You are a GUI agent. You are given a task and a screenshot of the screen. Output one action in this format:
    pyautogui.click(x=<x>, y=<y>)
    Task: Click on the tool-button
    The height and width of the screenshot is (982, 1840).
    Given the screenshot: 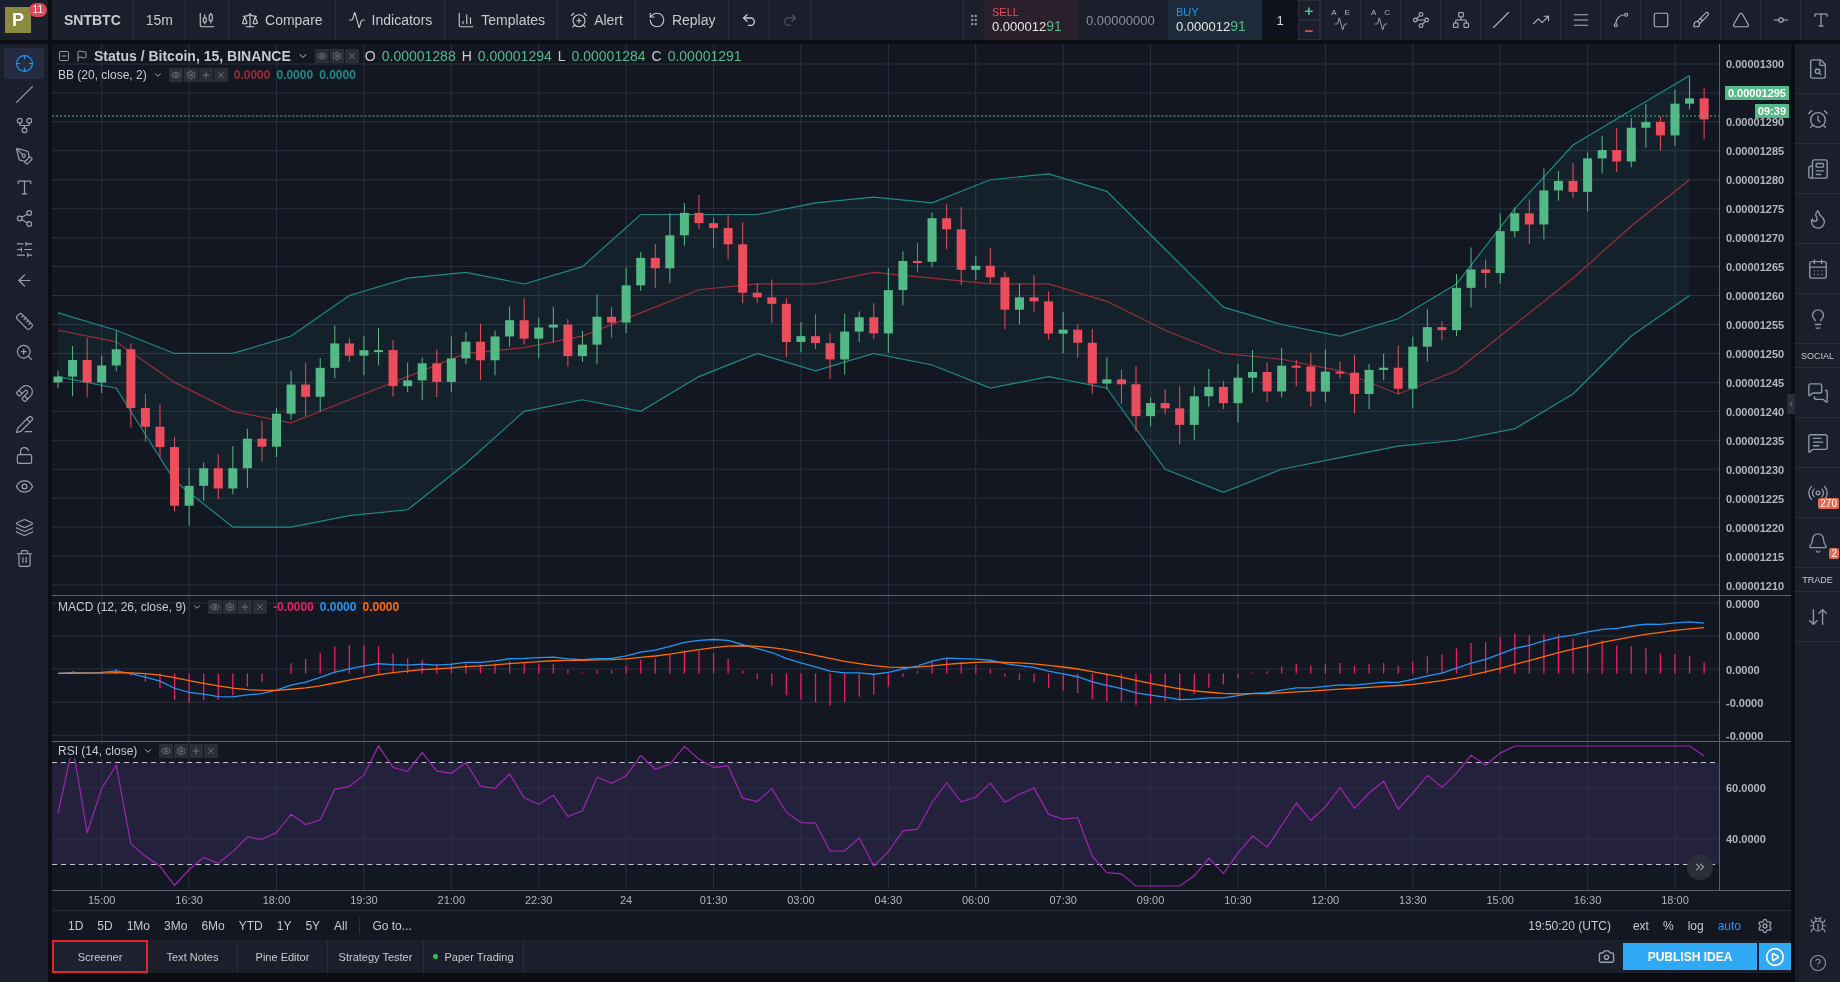 What is the action you would take?
    pyautogui.click(x=24, y=63)
    